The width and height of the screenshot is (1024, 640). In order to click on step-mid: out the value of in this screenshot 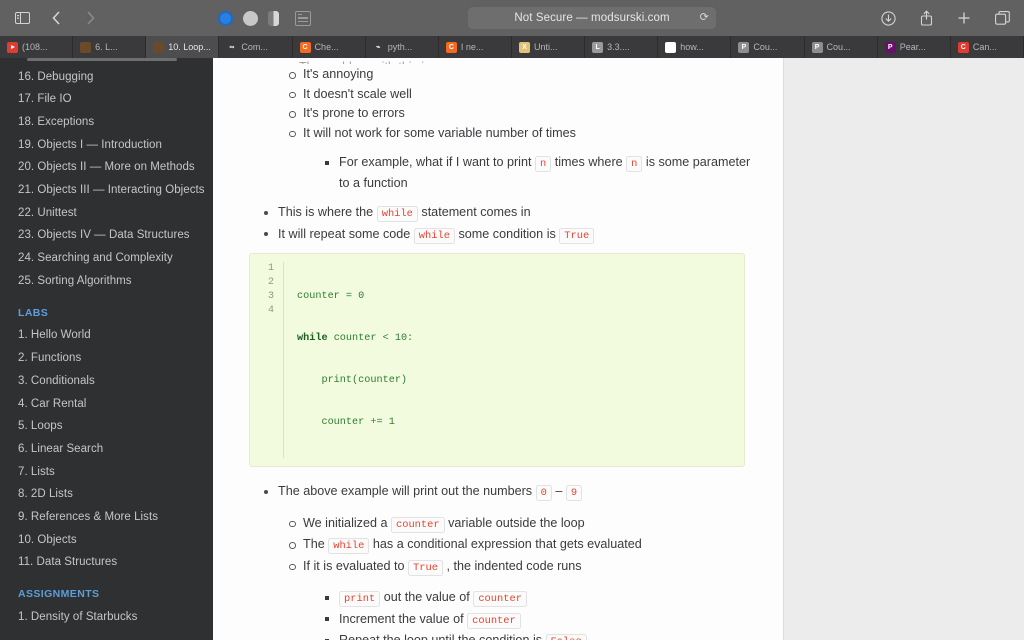, I will do `click(426, 597)`.